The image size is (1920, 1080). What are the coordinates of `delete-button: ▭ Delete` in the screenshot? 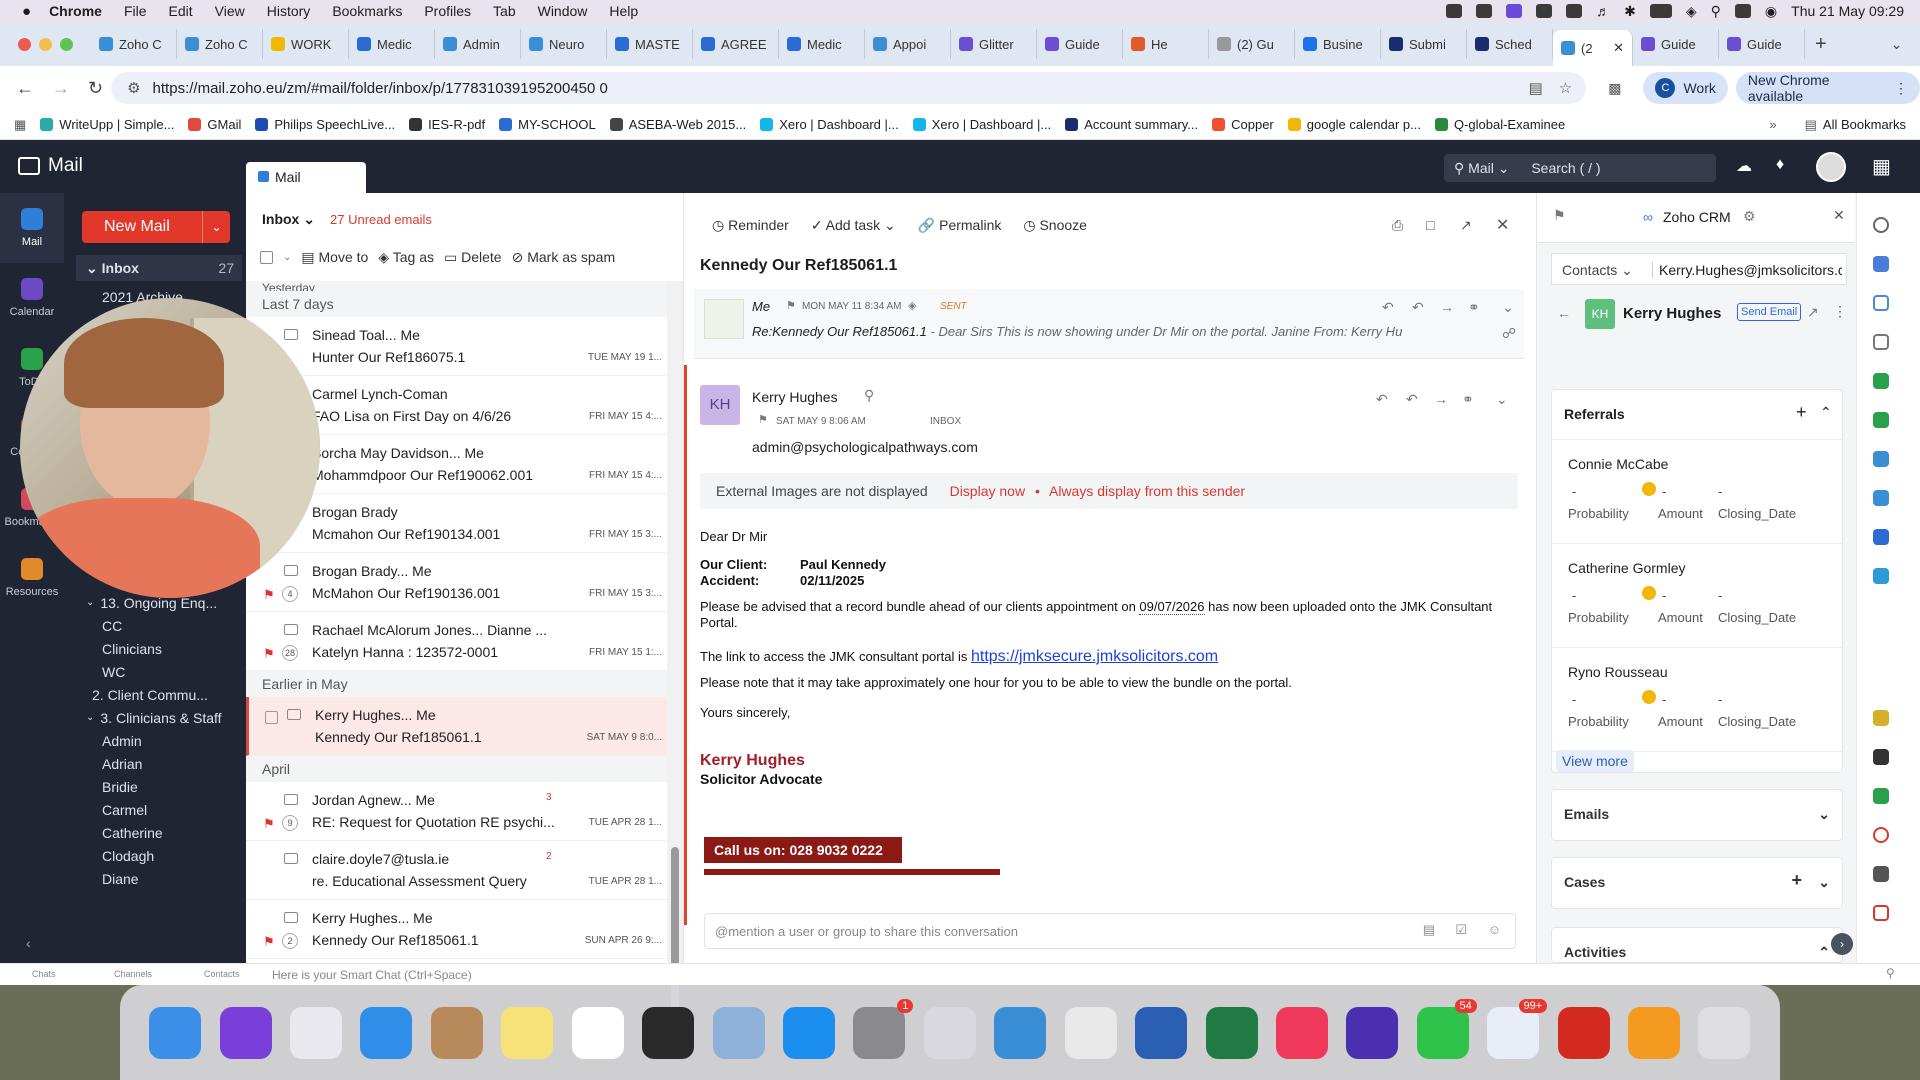 It's located at (473, 257).